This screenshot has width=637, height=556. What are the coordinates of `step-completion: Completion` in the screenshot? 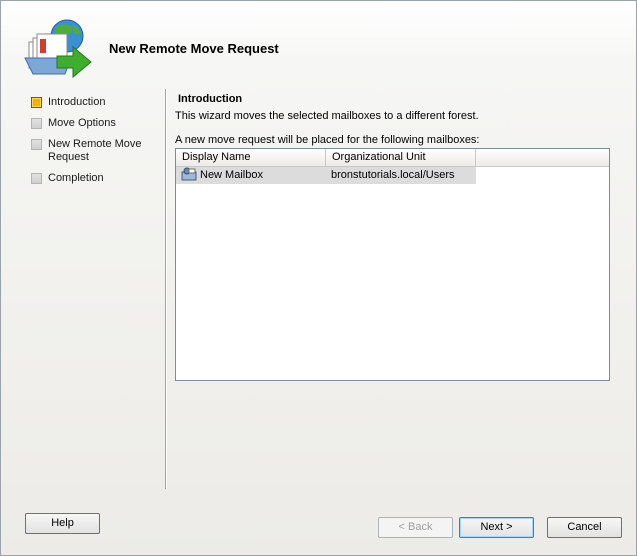 It's located at (95, 178).